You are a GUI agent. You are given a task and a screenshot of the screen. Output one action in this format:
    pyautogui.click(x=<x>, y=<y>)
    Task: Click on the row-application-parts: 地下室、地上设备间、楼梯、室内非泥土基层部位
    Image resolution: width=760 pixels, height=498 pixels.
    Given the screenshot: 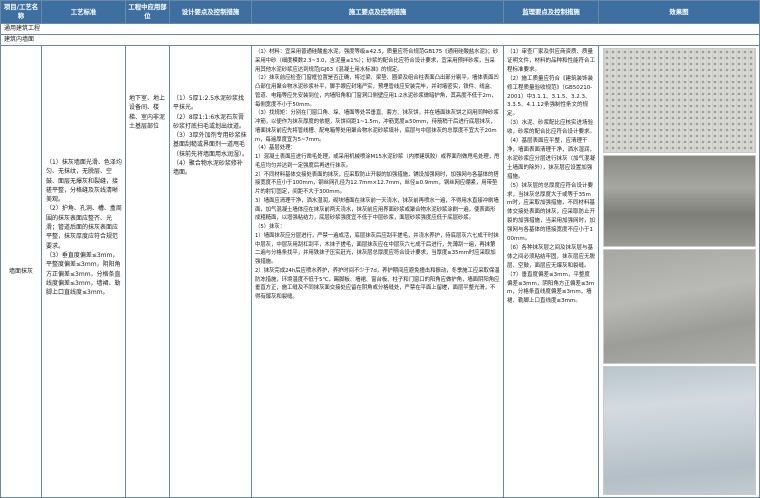 What is the action you would take?
    pyautogui.click(x=148, y=272)
    